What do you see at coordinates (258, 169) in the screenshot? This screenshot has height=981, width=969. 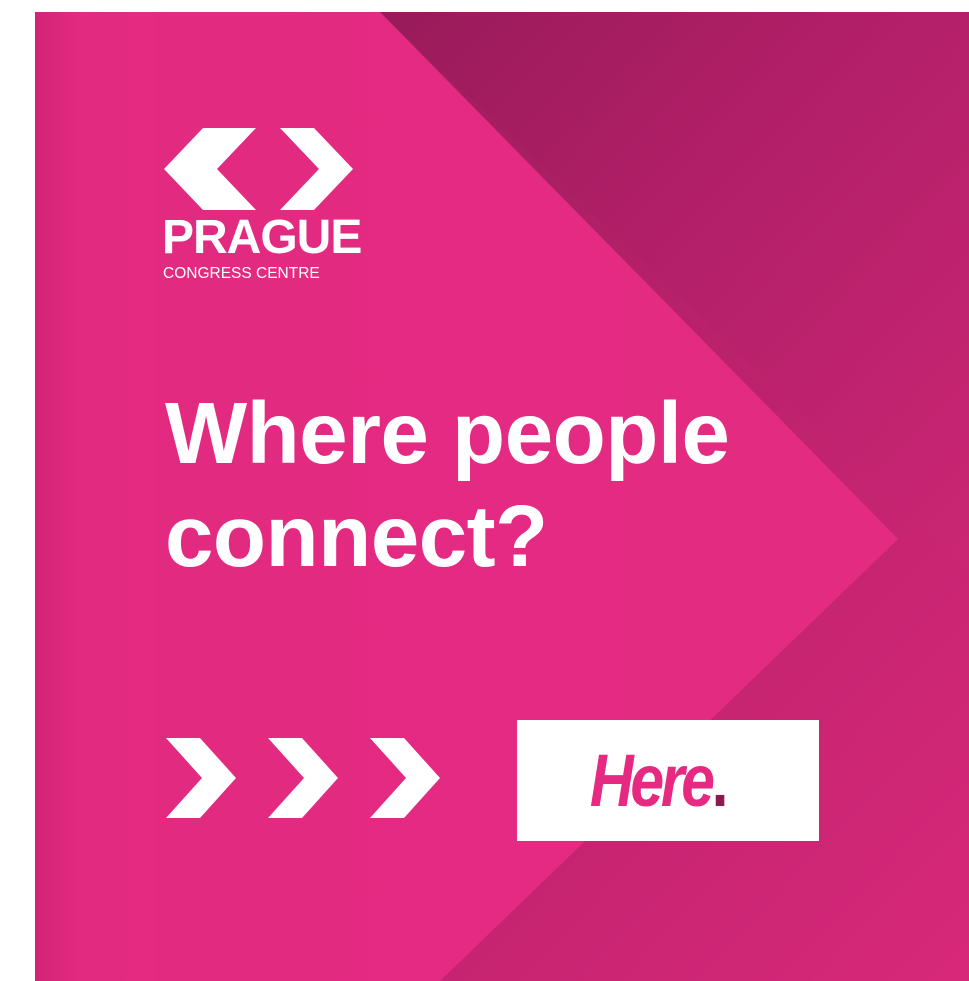 I see `double-chevron-logo-icon` at bounding box center [258, 169].